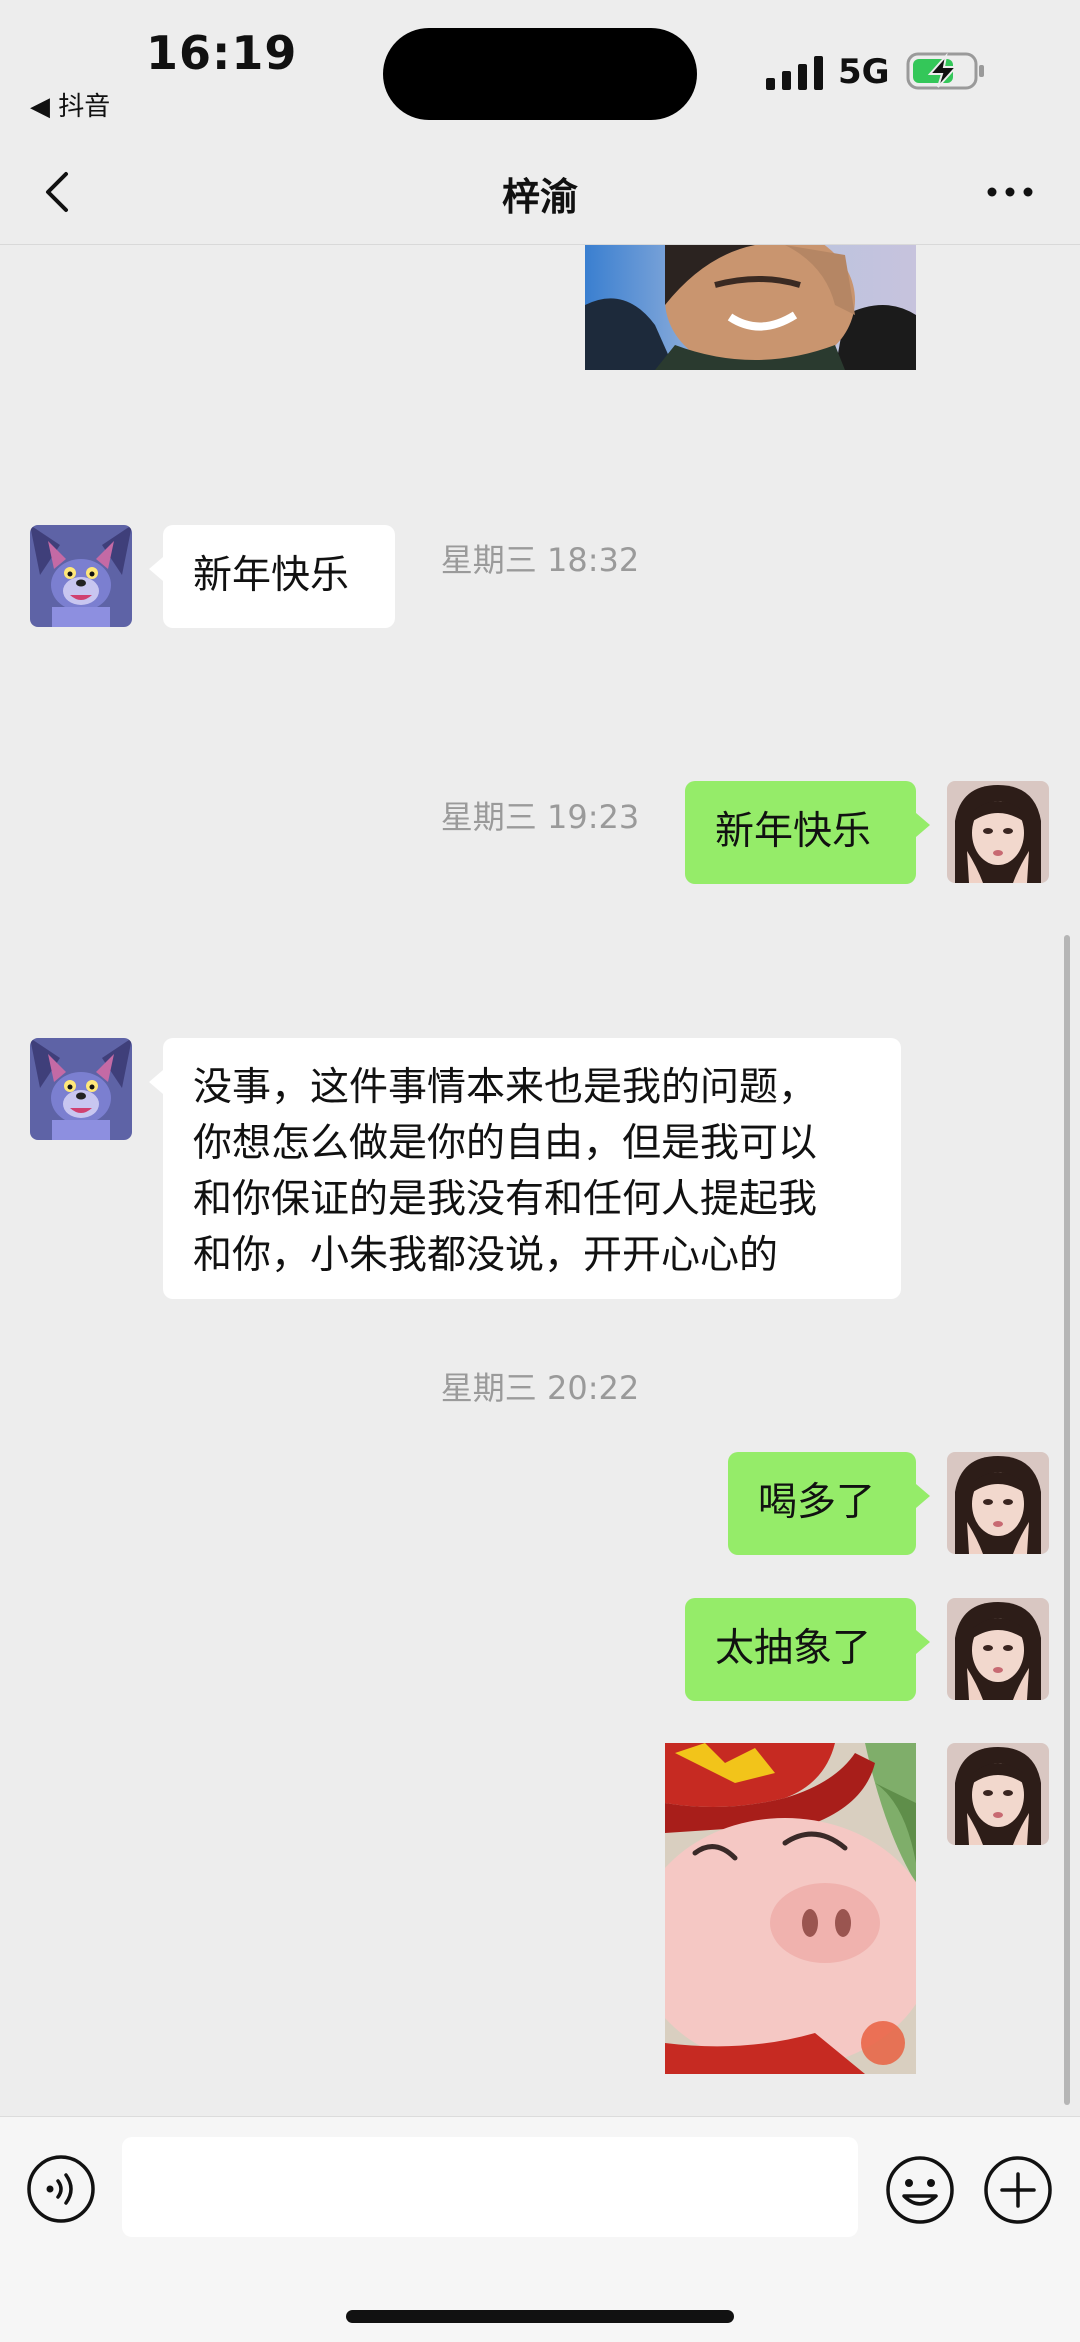 The width and height of the screenshot is (1080, 2342). What do you see at coordinates (945, 71) in the screenshot?
I see `battery-charging-icon` at bounding box center [945, 71].